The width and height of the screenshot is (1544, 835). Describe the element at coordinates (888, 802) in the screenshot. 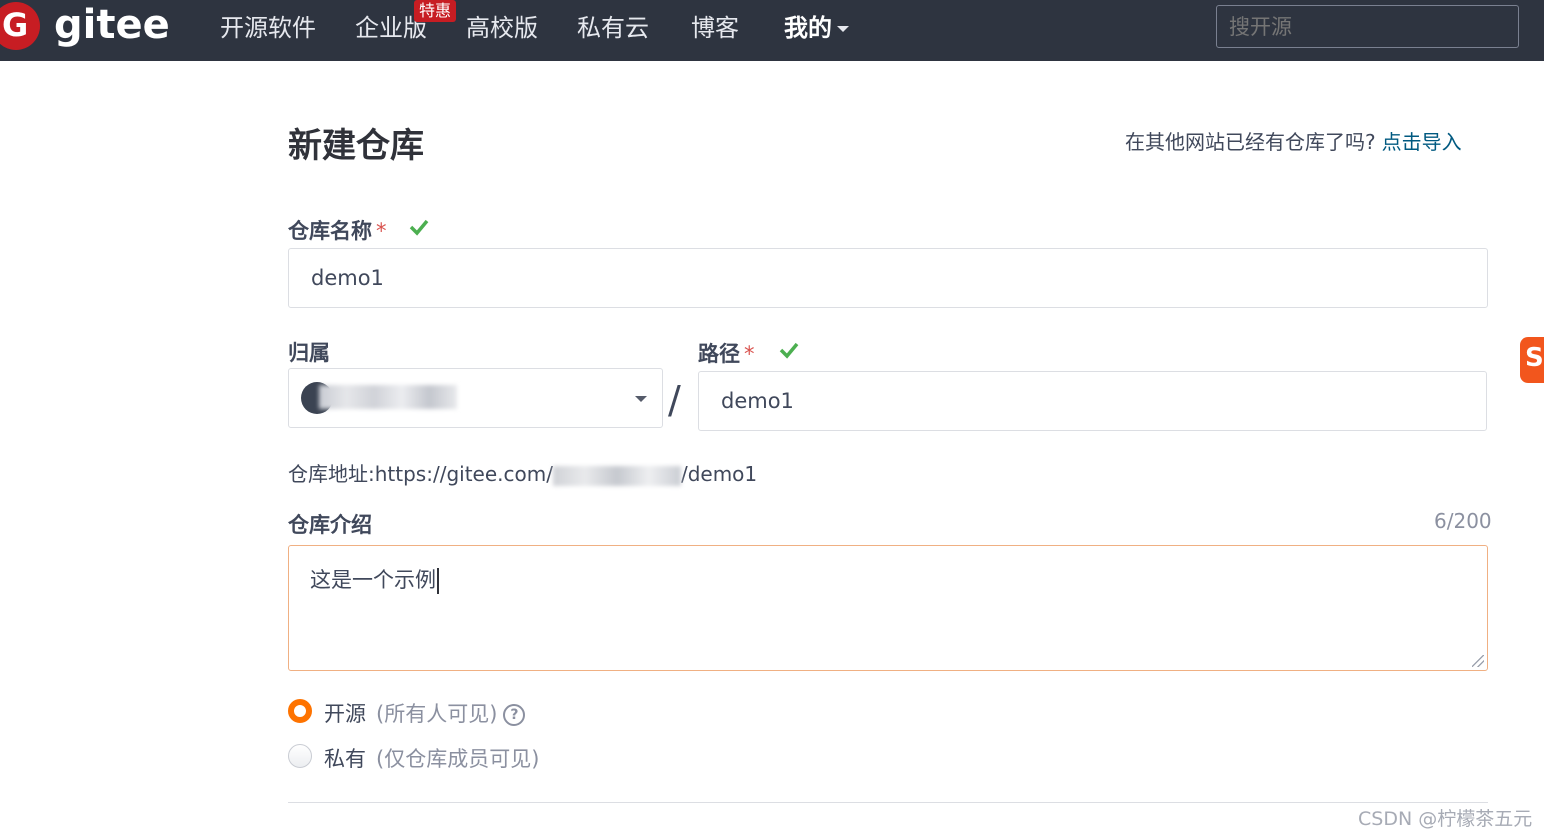

I see `divider` at that location.